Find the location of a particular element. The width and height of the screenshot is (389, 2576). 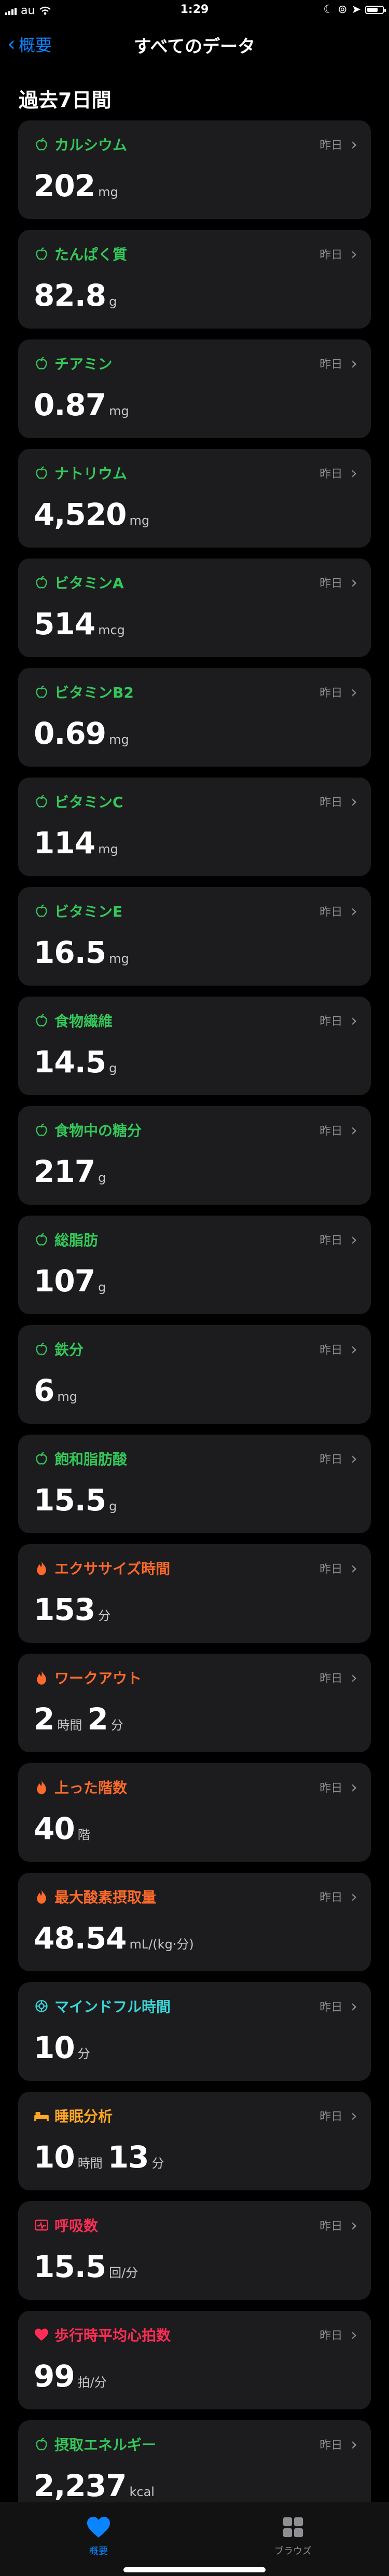

battery-fill is located at coordinates (372, 9).